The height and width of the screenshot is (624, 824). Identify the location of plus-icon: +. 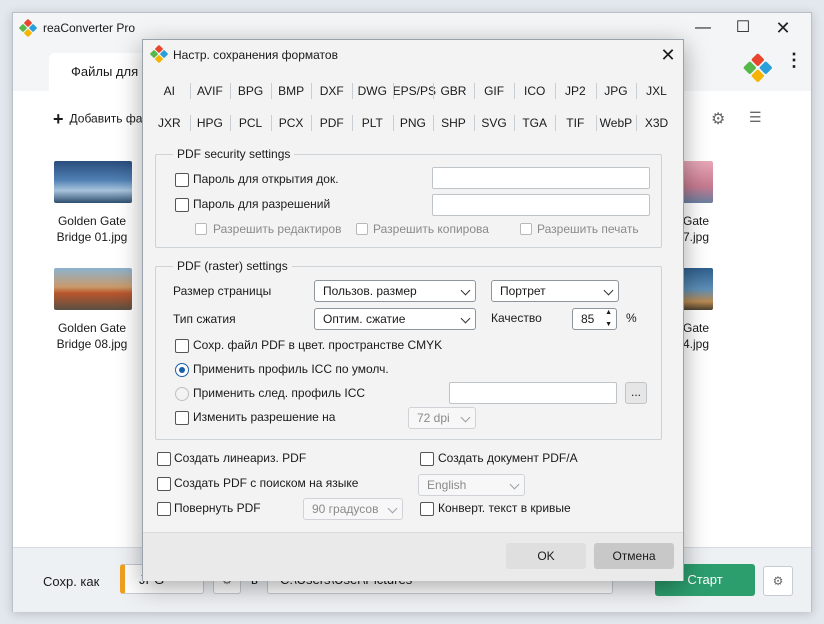
(58, 119).